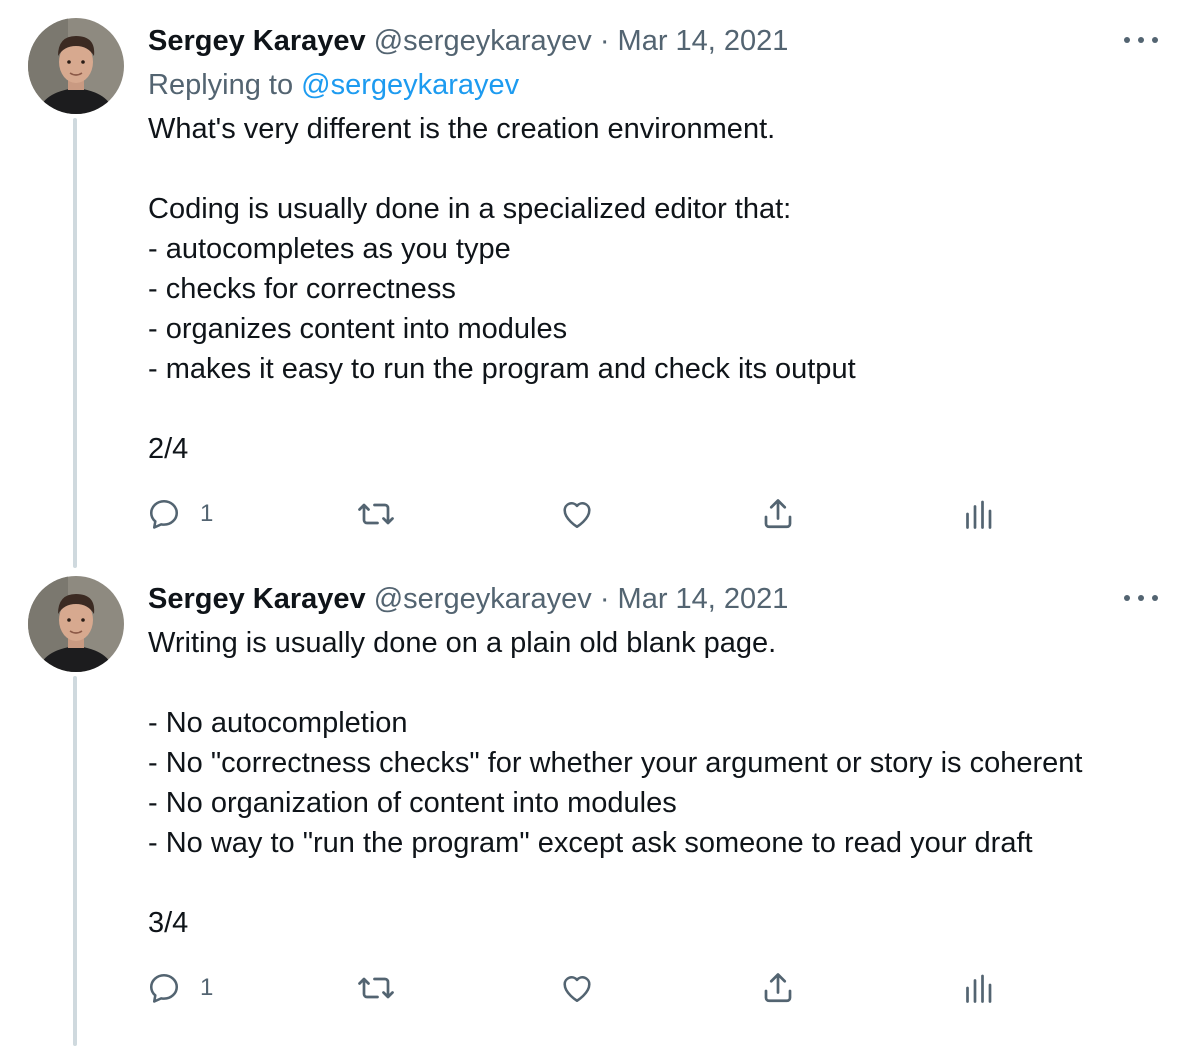 The height and width of the screenshot is (1046, 1192). I want to click on replying-to: Replying to @sergeykarayev, so click(333, 85).